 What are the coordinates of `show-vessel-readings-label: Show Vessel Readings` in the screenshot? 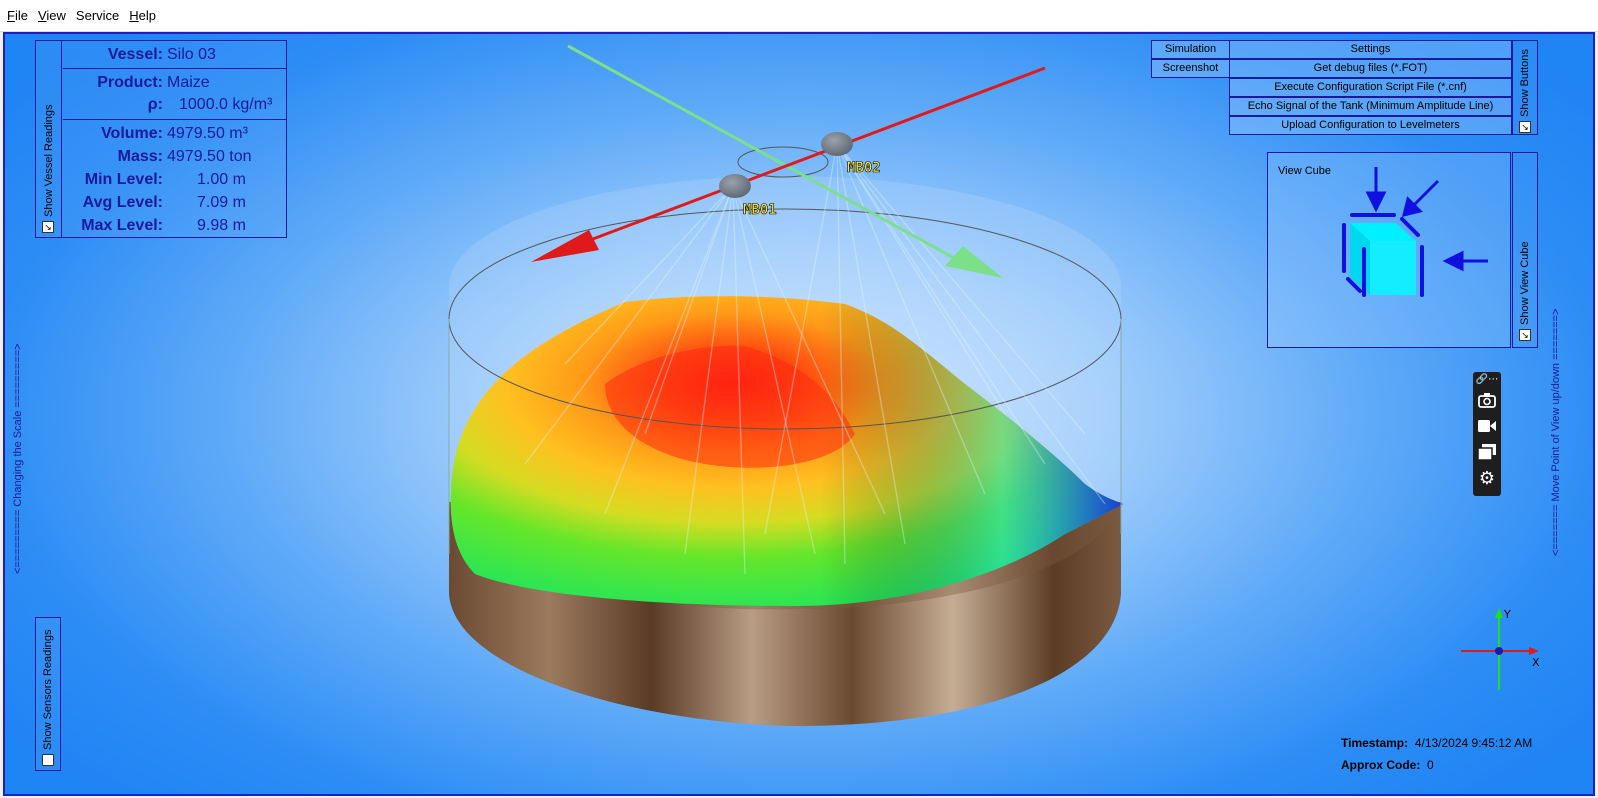 It's located at (49, 160).